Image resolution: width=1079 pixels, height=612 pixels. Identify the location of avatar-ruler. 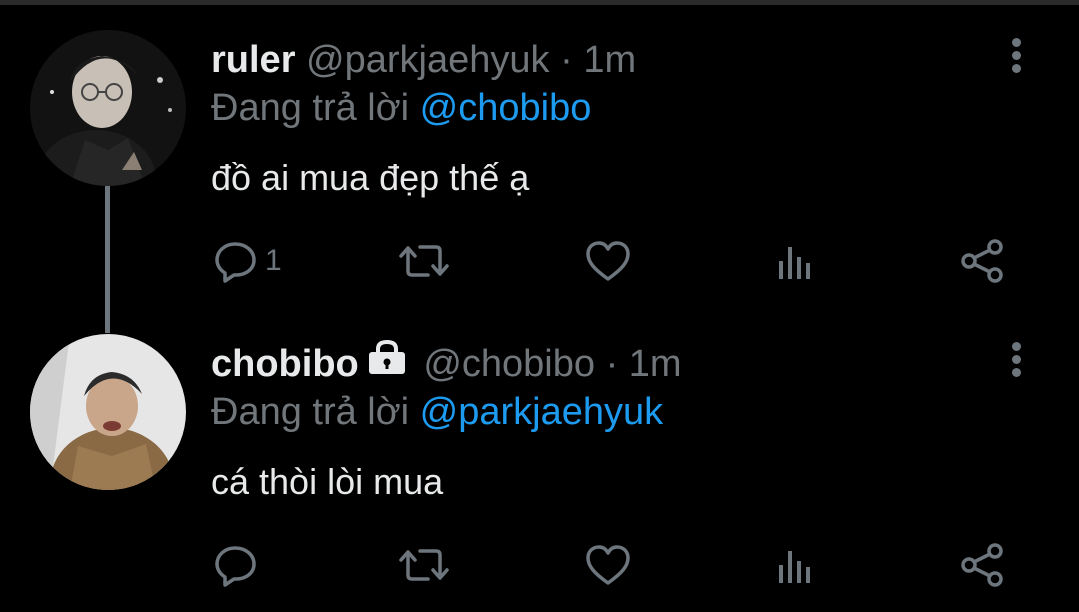
(108, 108).